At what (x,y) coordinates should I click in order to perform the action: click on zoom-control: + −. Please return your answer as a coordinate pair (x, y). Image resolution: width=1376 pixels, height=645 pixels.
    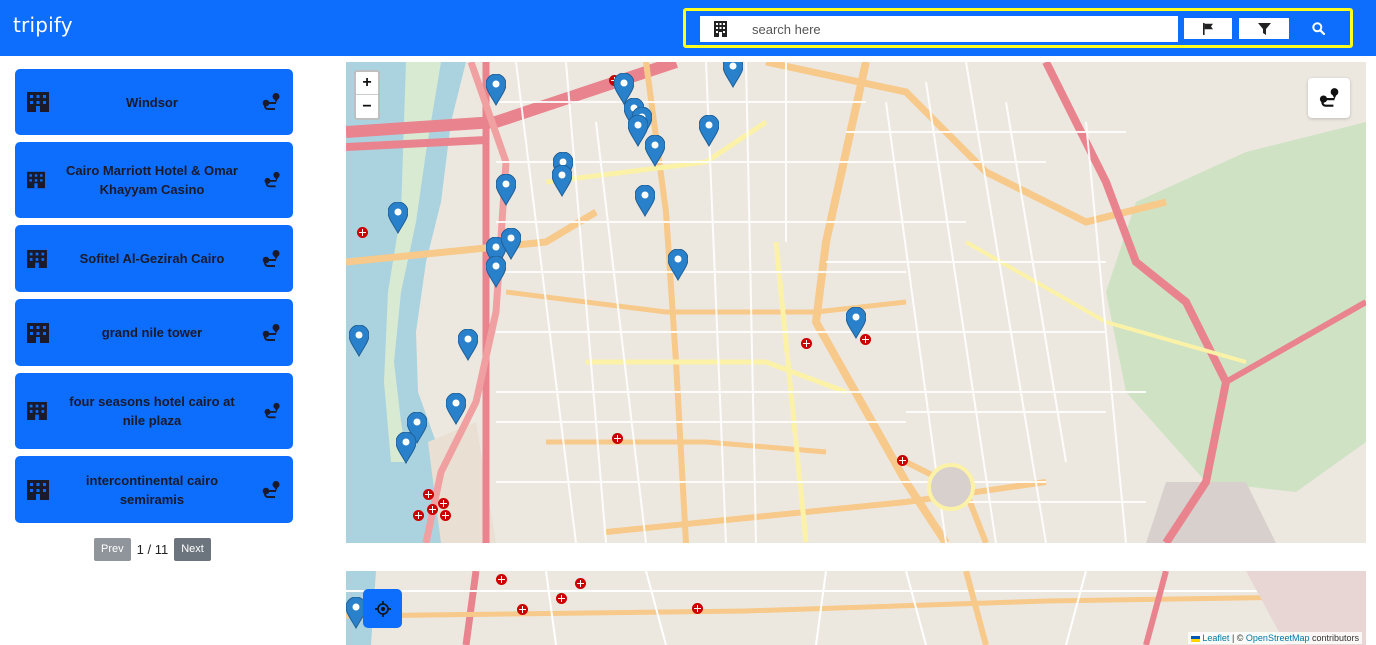
    Looking at the image, I should click on (367, 95).